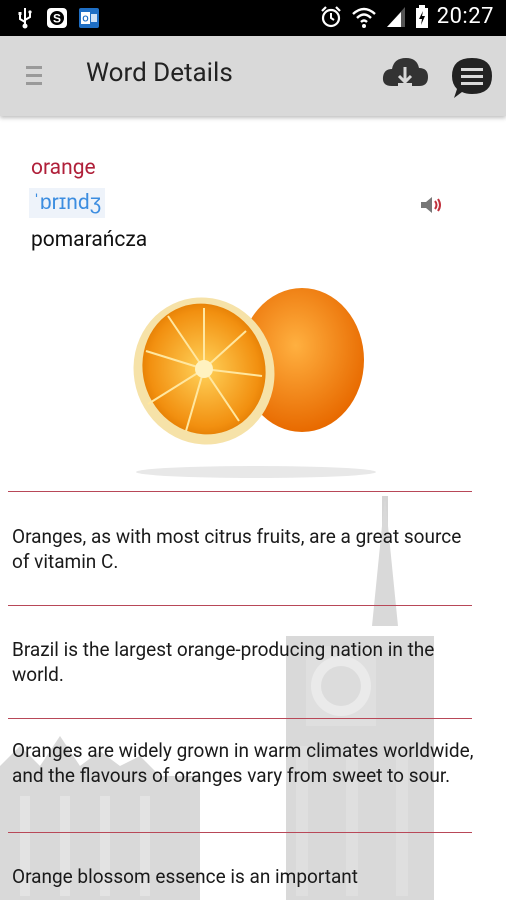 The image size is (506, 900). I want to click on alarm-icon, so click(330, 16).